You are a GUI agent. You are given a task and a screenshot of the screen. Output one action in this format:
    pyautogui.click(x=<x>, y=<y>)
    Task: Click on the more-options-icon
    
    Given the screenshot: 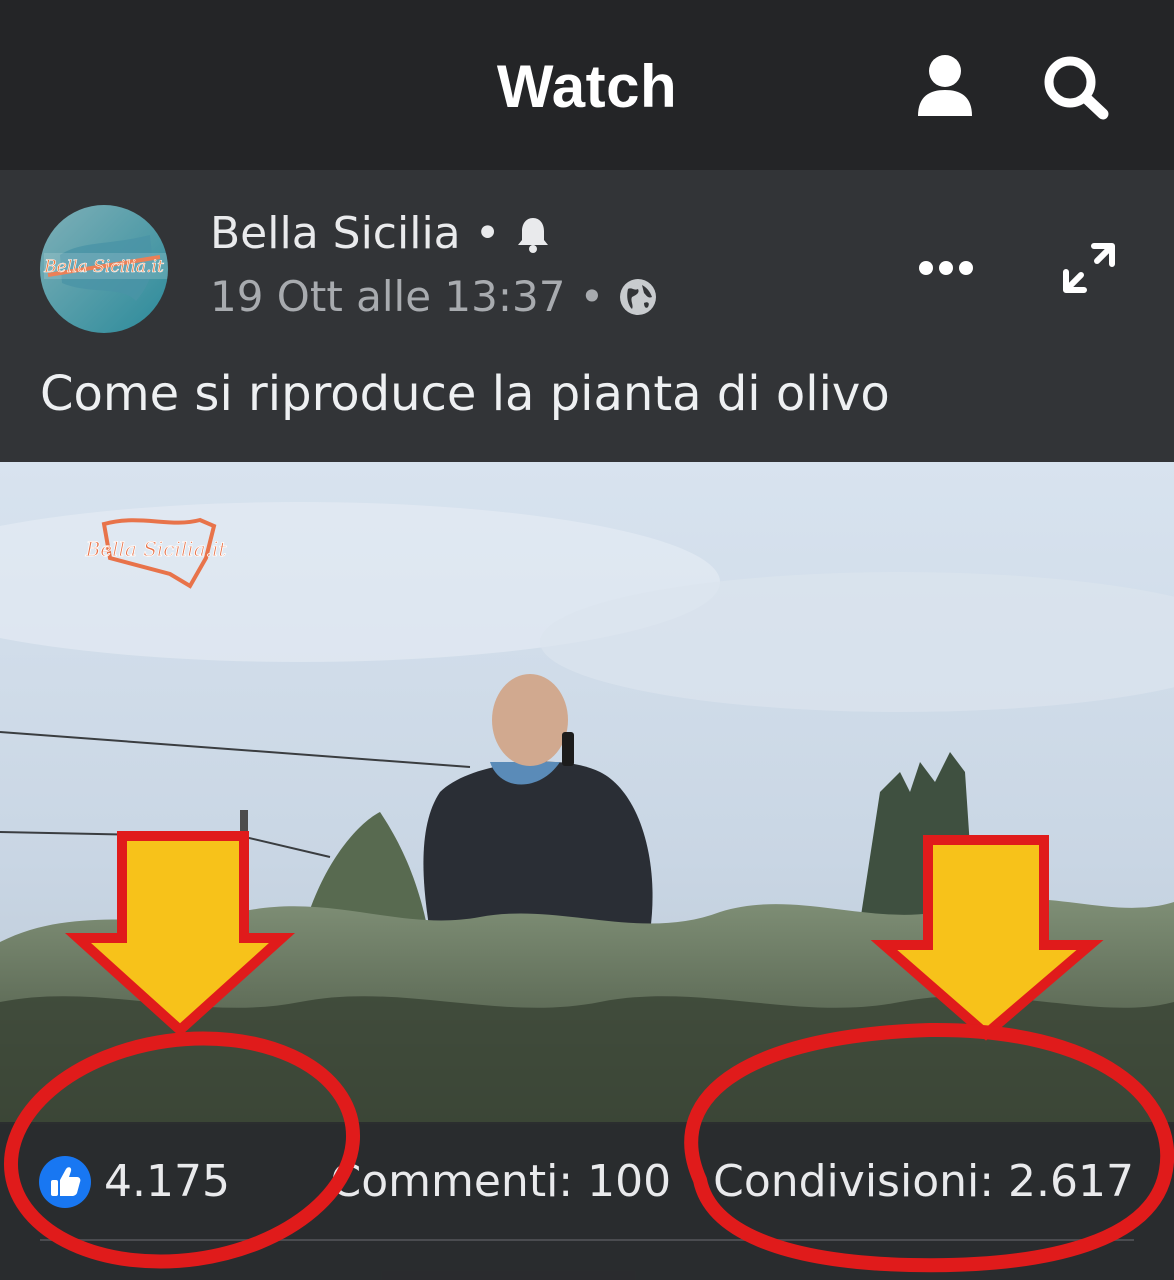 What is the action you would take?
    pyautogui.click(x=946, y=268)
    